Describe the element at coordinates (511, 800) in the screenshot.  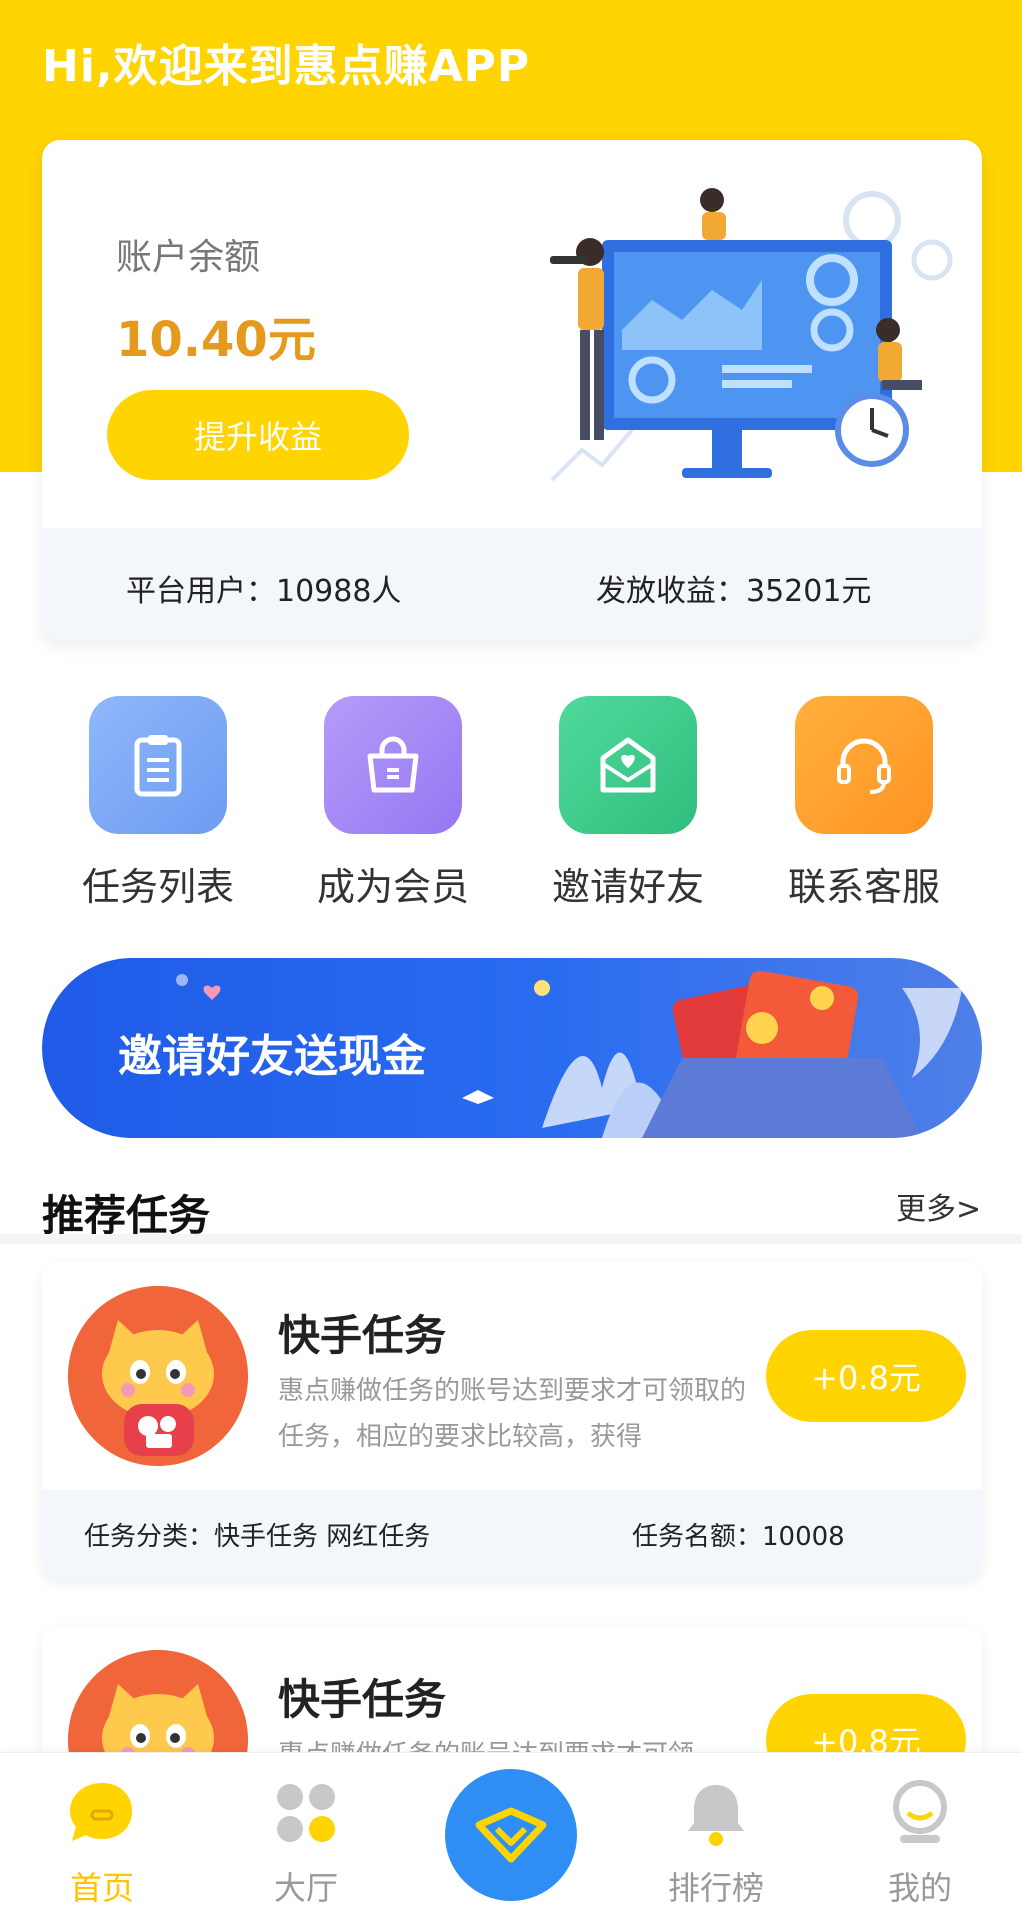
I see `quick-actions: 任务列表 成为会员 邀请好友 联系客服` at that location.